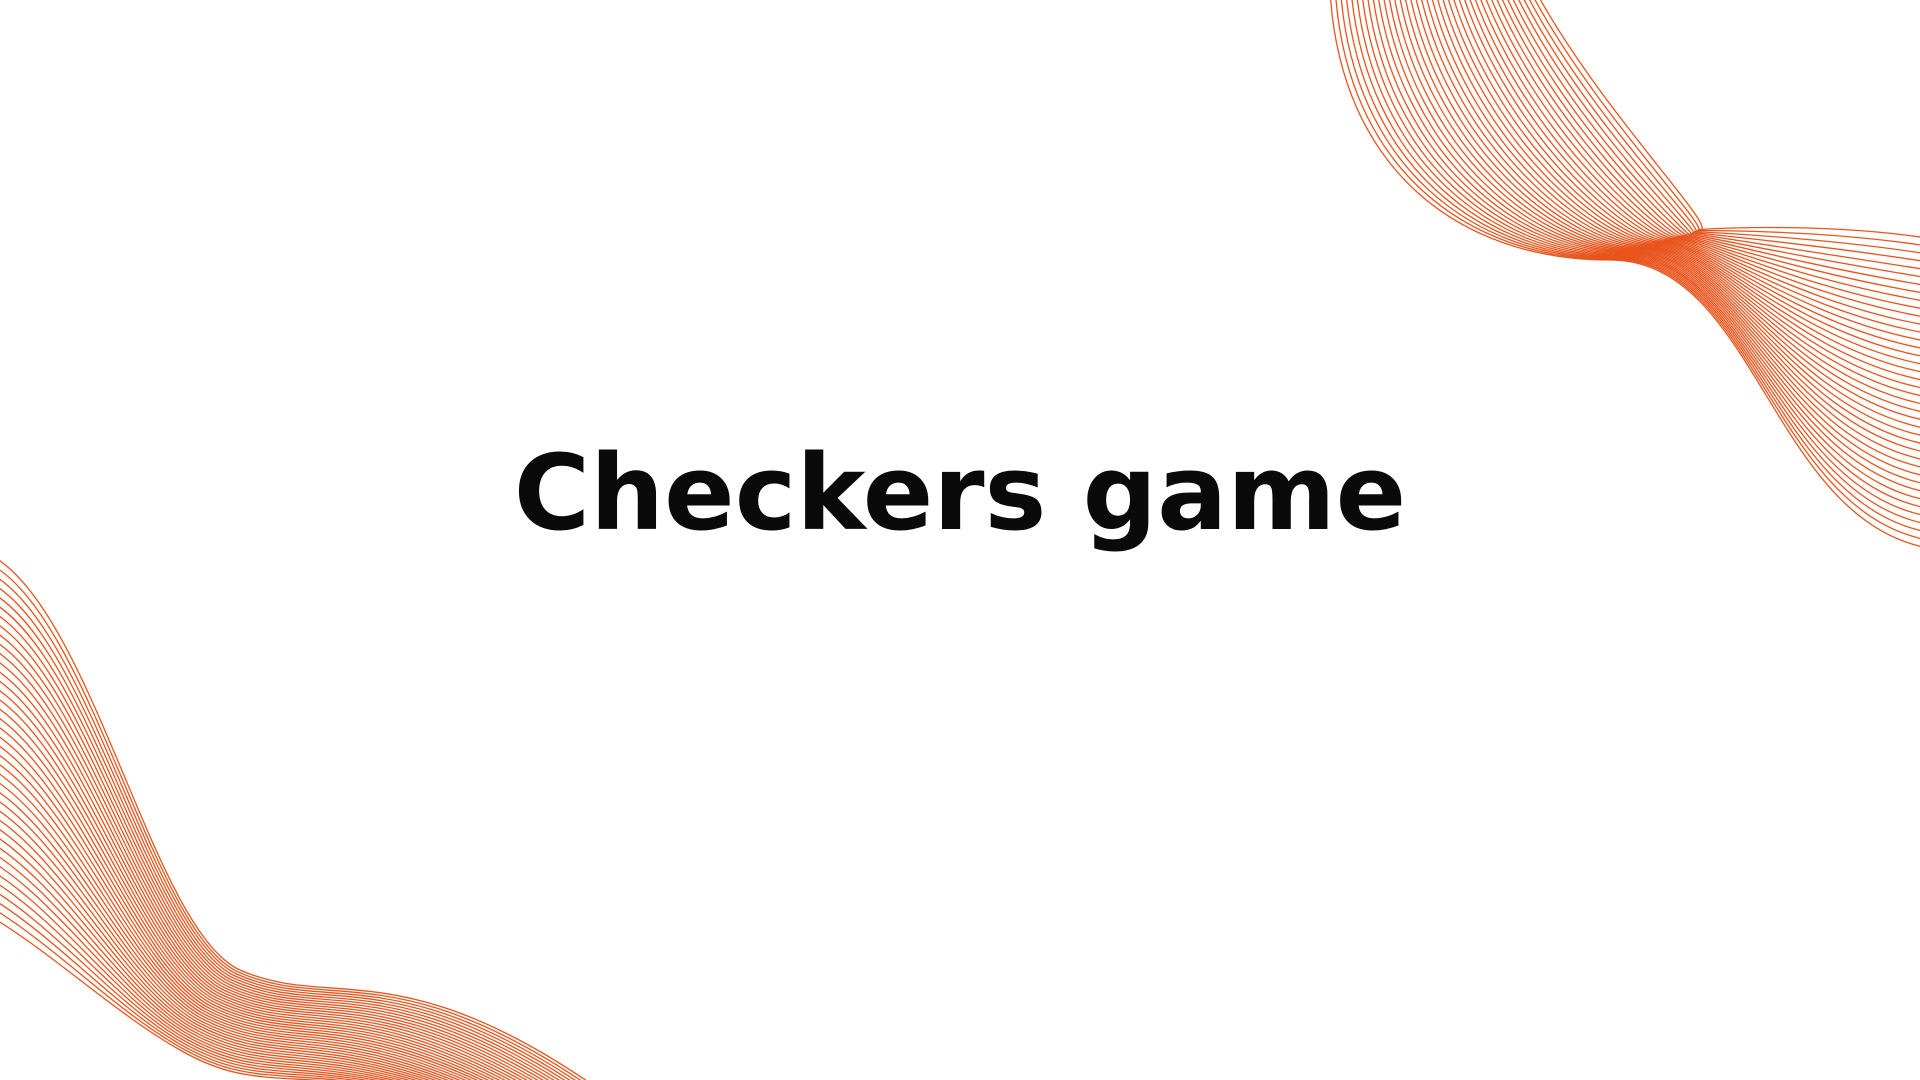  I want to click on slide-title: Checkers game, so click(960, 493).